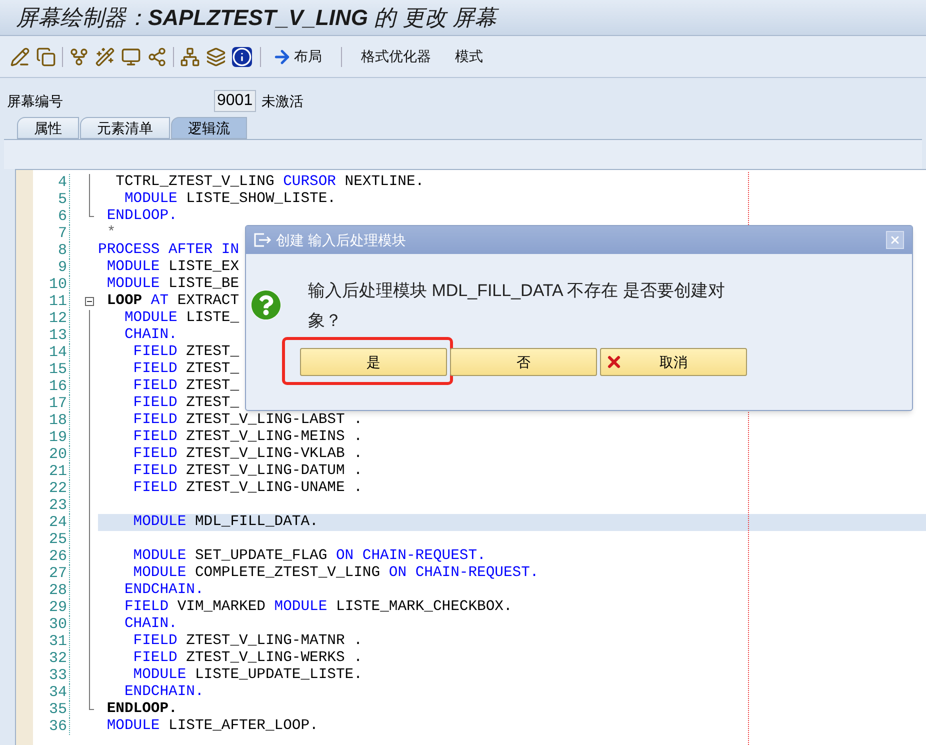 The image size is (926, 745). I want to click on line-number: 30, so click(58, 624).